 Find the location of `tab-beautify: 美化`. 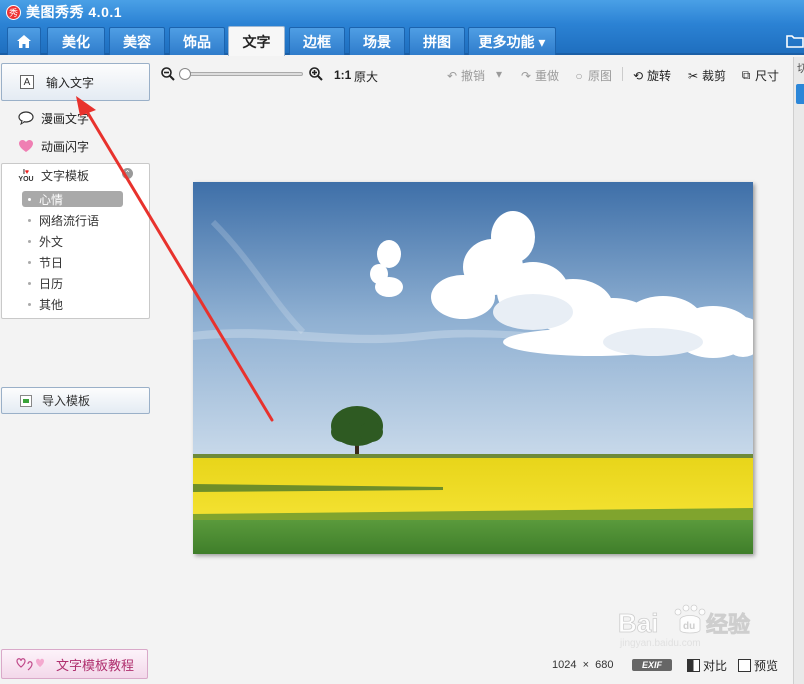

tab-beautify: 美化 is located at coordinates (76, 41).